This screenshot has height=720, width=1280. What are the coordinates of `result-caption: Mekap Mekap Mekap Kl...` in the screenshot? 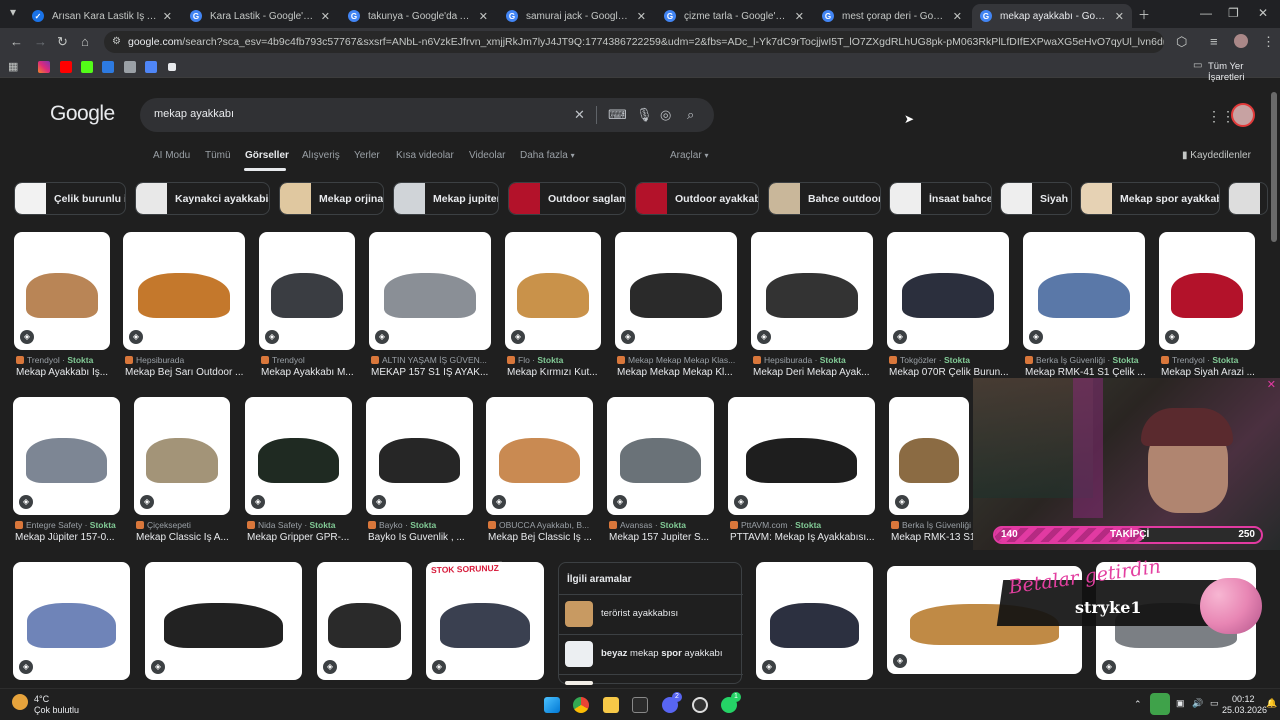 It's located at (683, 372).